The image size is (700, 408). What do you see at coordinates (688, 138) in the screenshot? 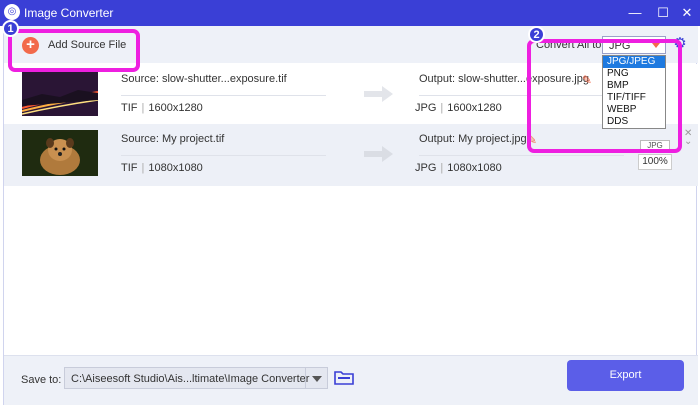
I see `chevron-down-icon: ✕ ⌄` at bounding box center [688, 138].